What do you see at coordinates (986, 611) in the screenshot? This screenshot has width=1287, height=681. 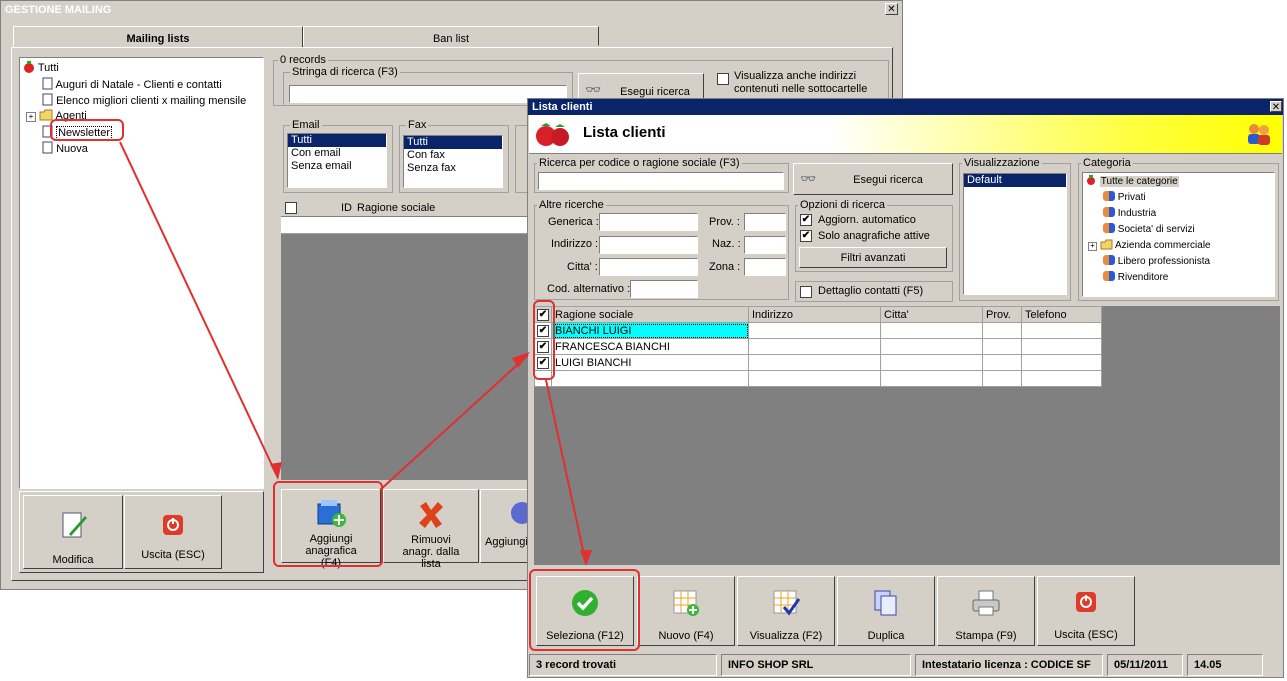 I see `stampa-button: Stampa (F9)` at bounding box center [986, 611].